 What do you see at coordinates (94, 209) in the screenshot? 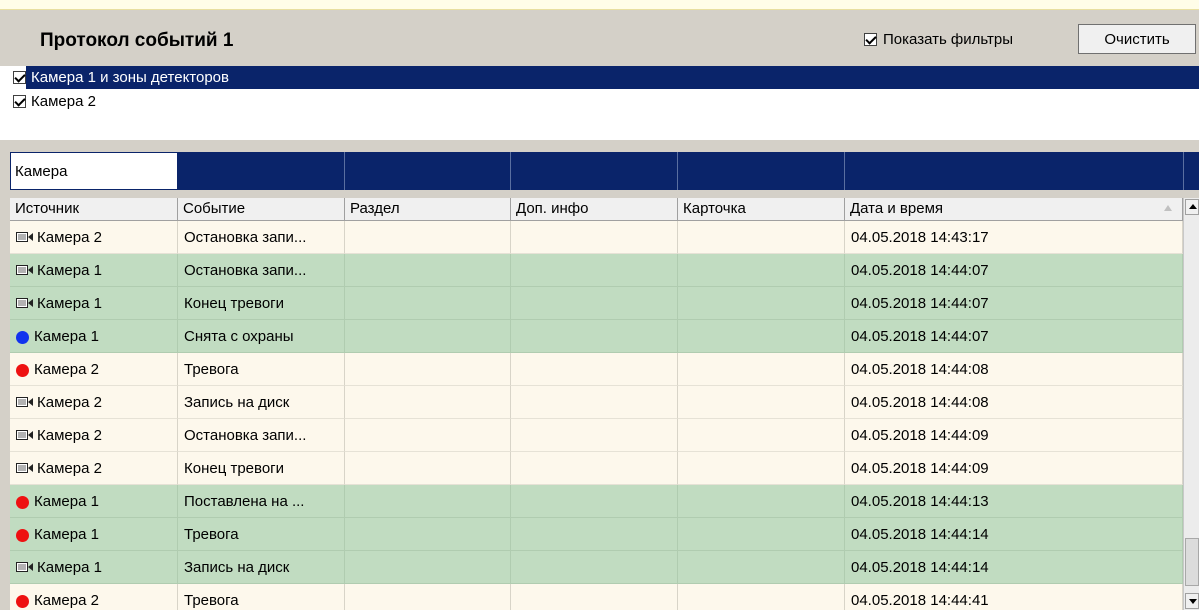
I see `column-header-source: Источник` at bounding box center [94, 209].